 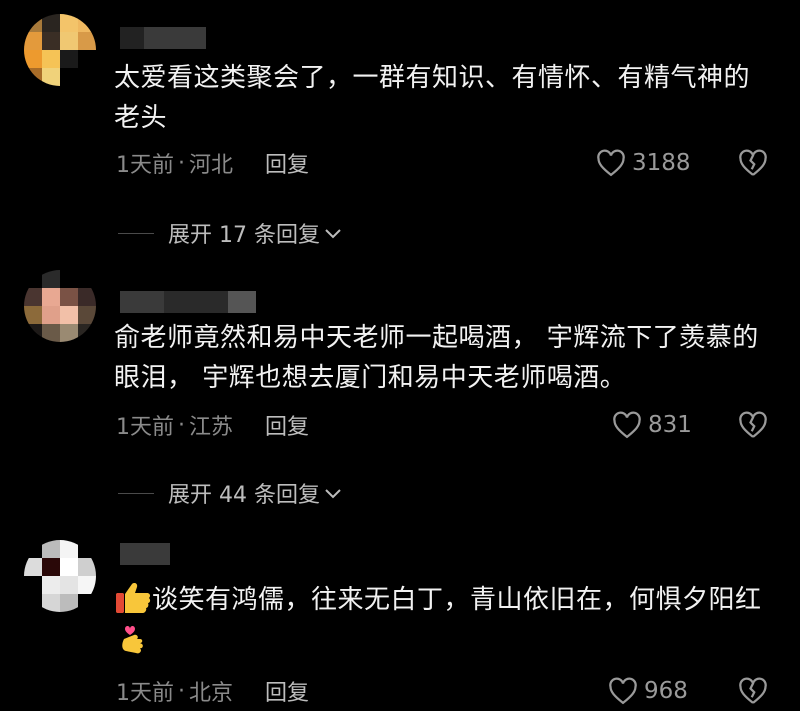 What do you see at coordinates (457, 600) in the screenshot?
I see `comment-text-body: 谈笑有鸿儒，往来无白丁，青山依旧在，何惧夕阳红` at bounding box center [457, 600].